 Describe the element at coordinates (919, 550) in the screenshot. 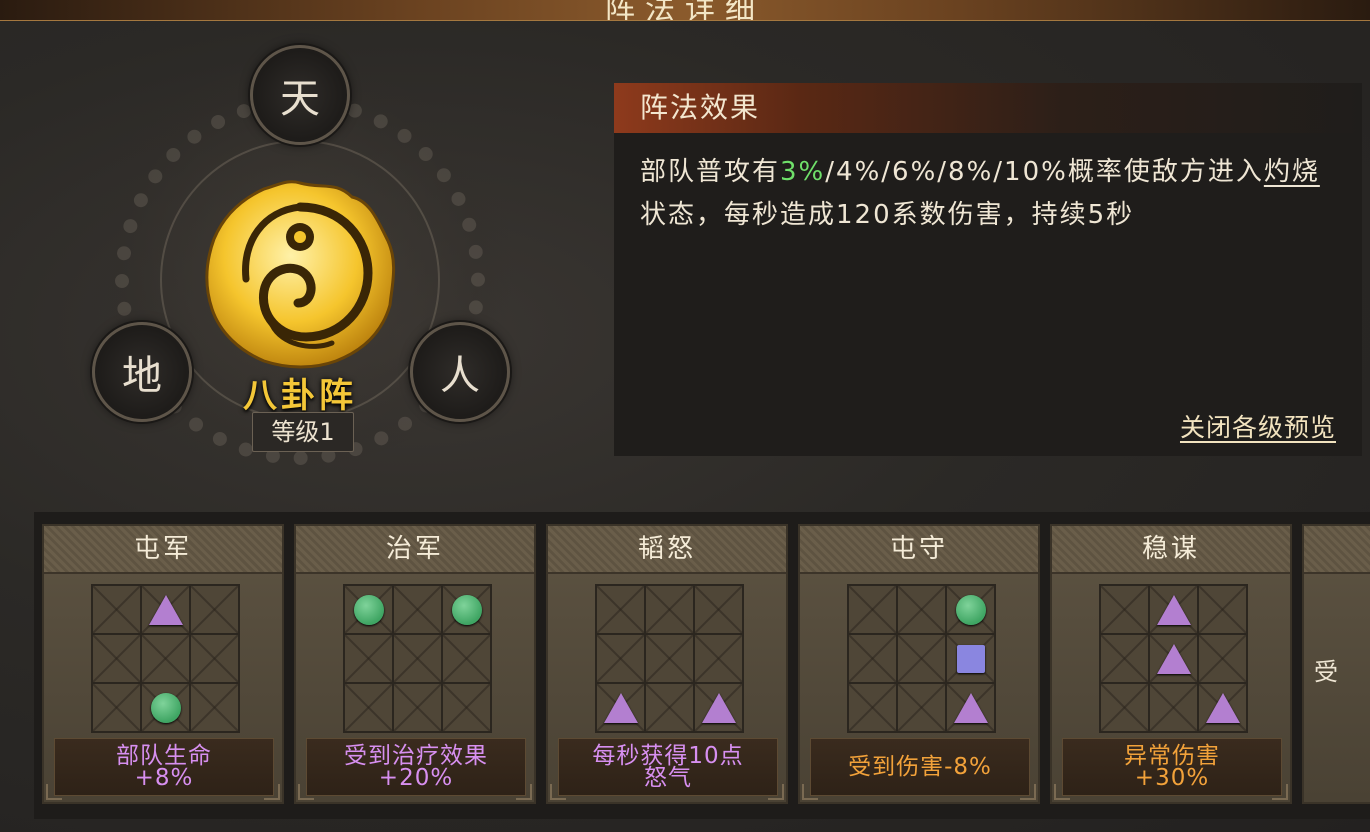

I see `card-title: 屯守` at that location.